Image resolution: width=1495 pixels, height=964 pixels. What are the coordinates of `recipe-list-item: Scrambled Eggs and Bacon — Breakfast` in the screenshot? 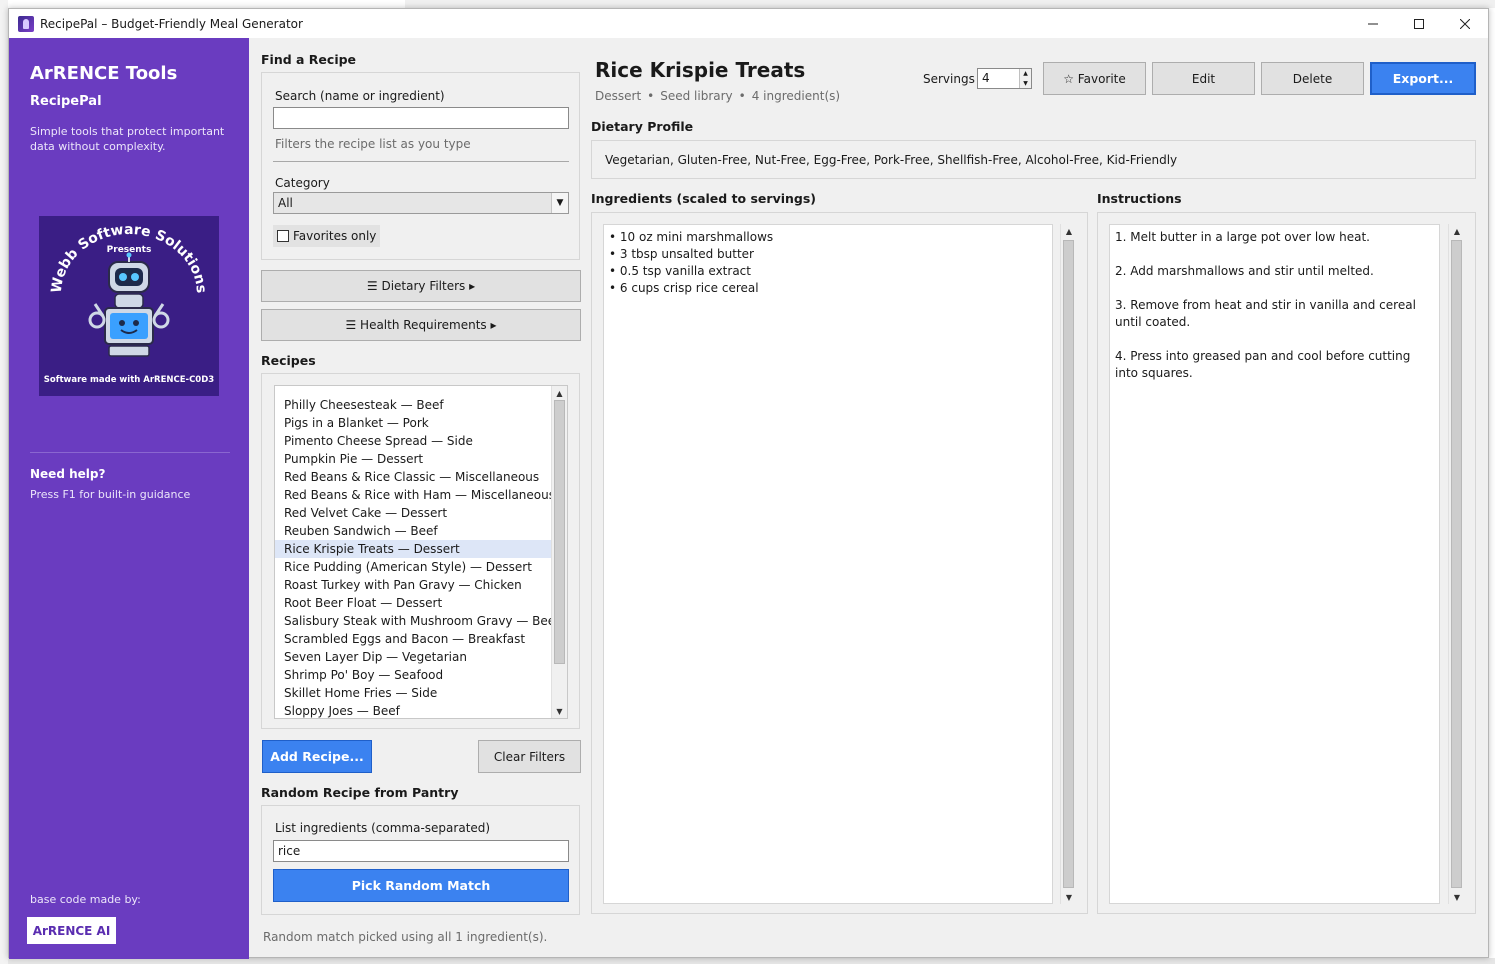 It's located at (414, 639).